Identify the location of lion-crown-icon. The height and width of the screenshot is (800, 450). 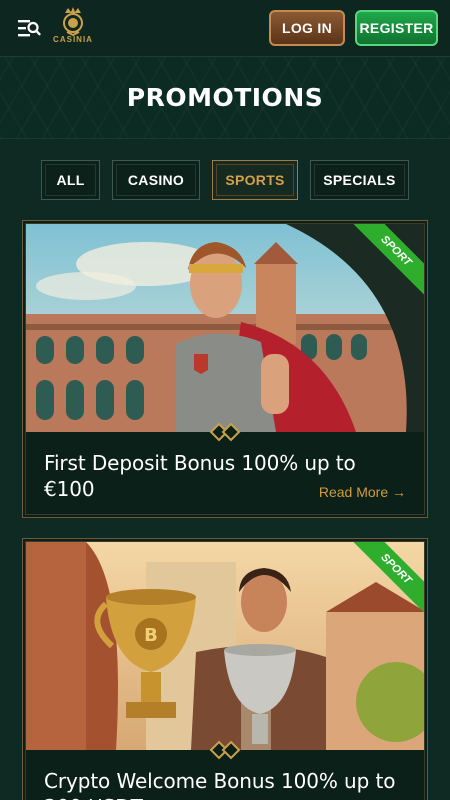
(73, 21).